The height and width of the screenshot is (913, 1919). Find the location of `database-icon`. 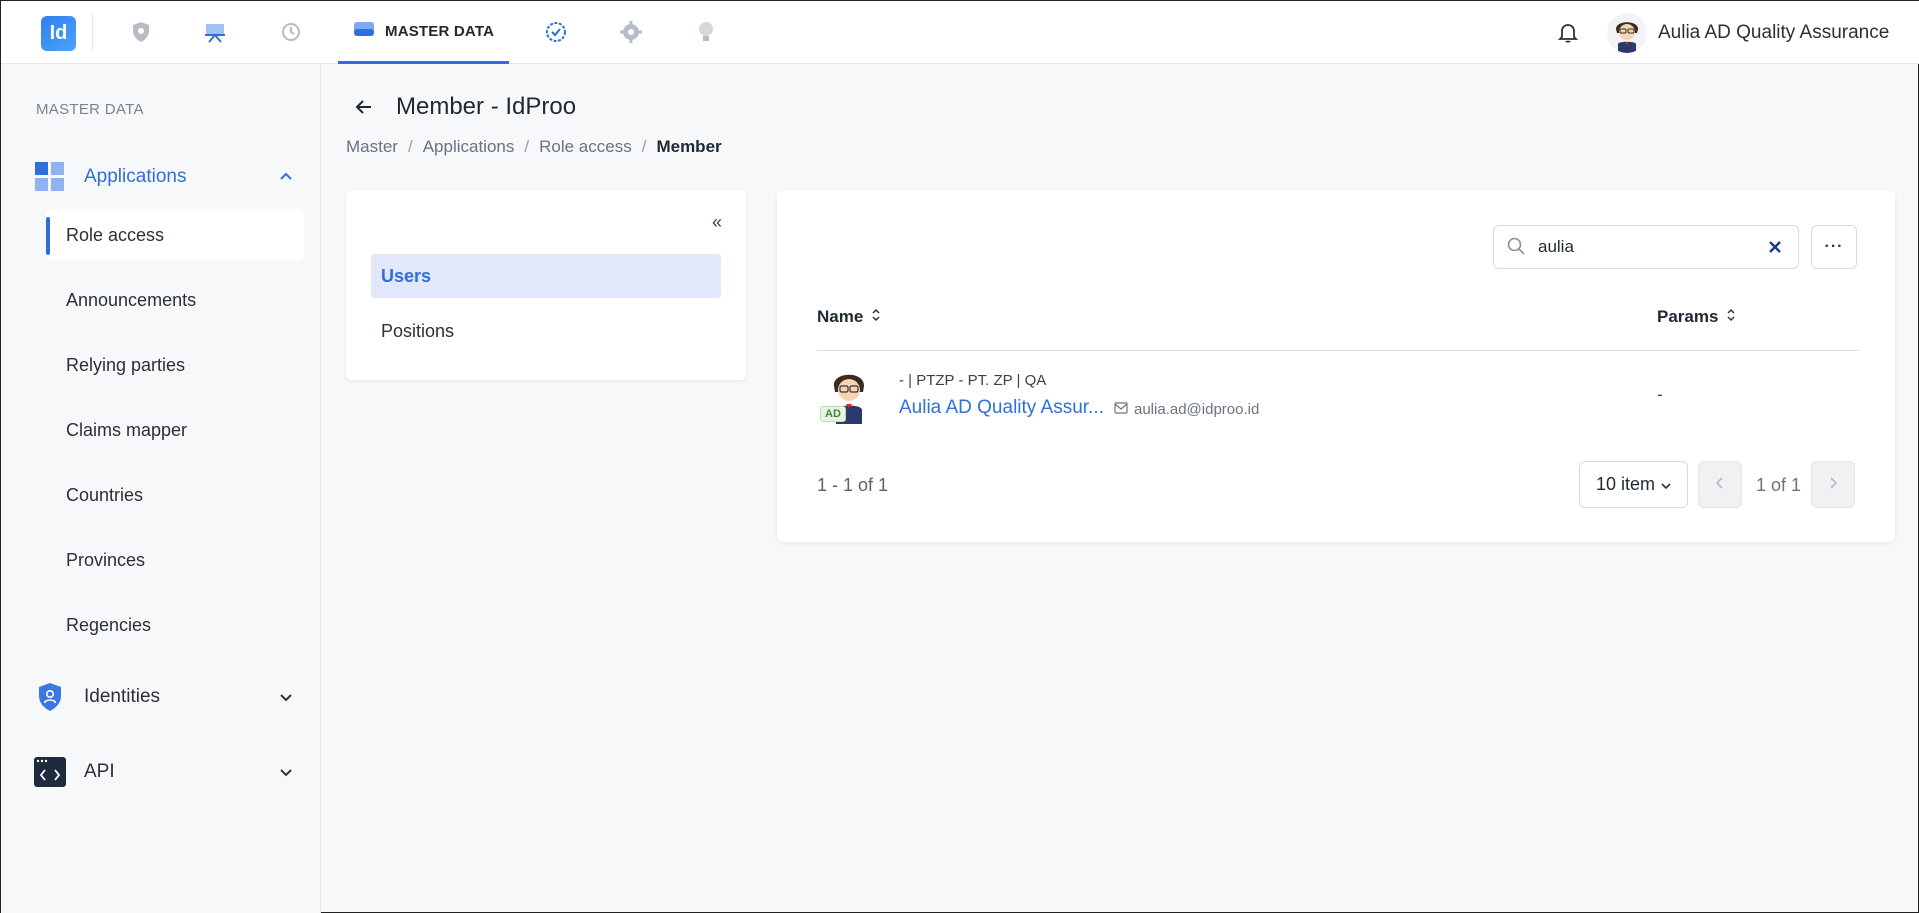

database-icon is located at coordinates (364, 31).